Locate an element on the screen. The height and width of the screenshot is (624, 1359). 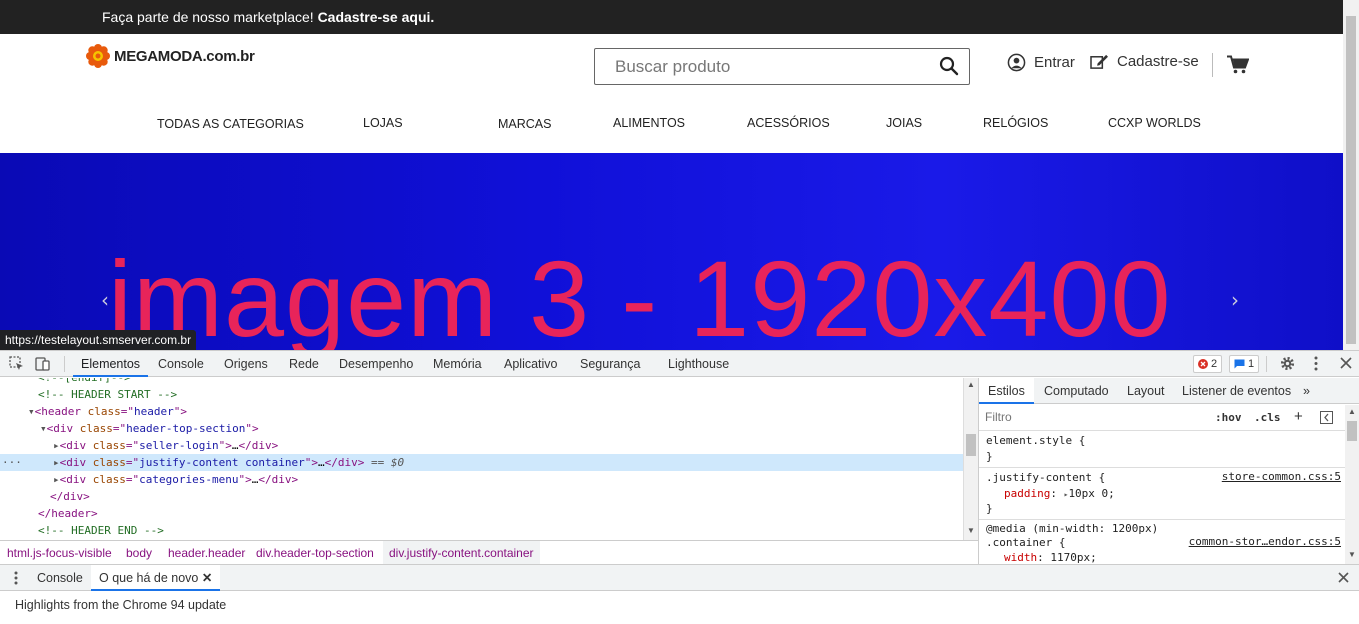
elements-scrollbar: ▲ ▼ is located at coordinates (970, 459).